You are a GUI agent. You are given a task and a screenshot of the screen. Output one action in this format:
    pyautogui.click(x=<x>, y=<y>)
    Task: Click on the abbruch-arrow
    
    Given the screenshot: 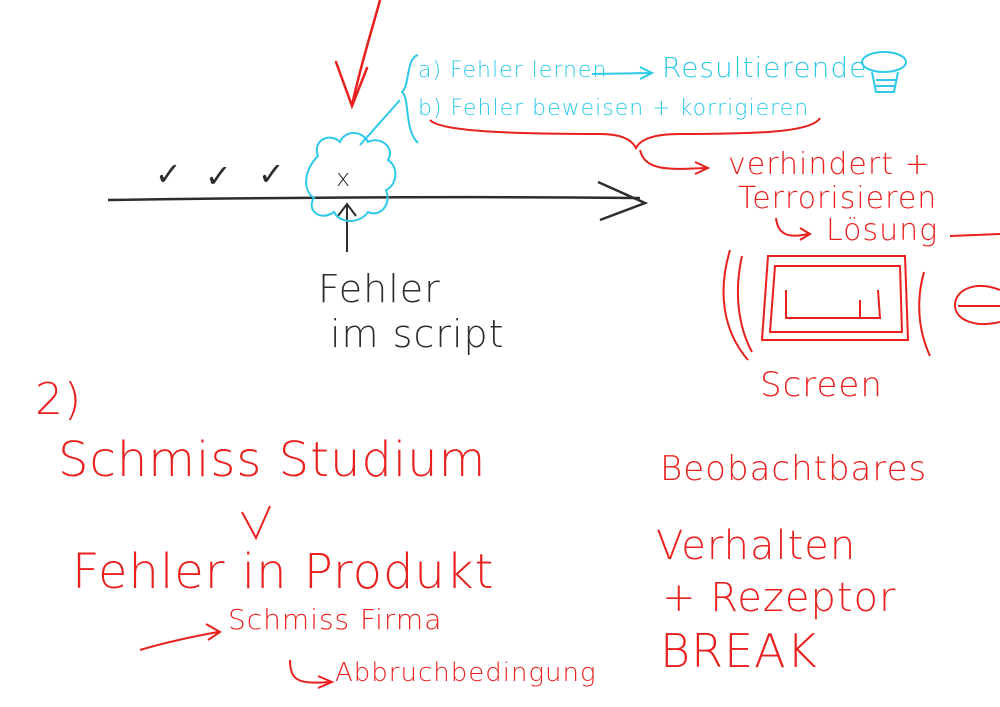 What is the action you would take?
    pyautogui.click(x=312, y=674)
    